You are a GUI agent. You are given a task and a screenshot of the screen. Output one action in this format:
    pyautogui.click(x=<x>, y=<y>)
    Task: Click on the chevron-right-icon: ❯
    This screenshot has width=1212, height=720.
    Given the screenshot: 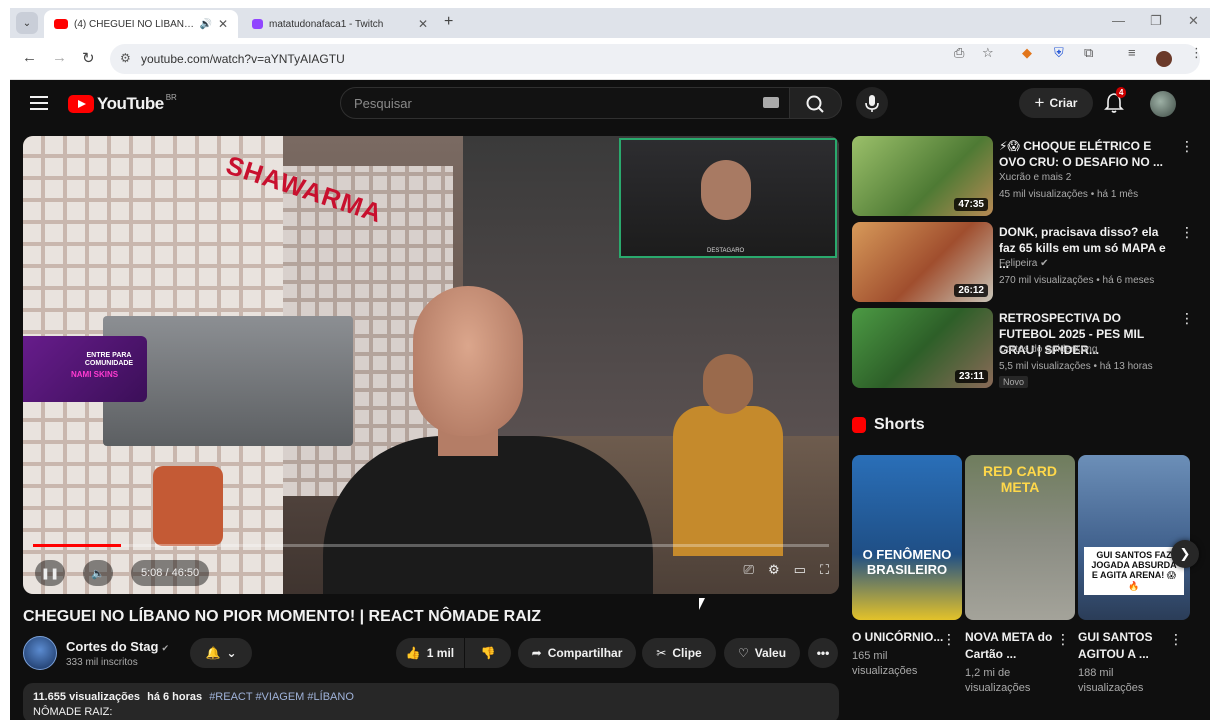 What is the action you would take?
    pyautogui.click(x=1185, y=553)
    